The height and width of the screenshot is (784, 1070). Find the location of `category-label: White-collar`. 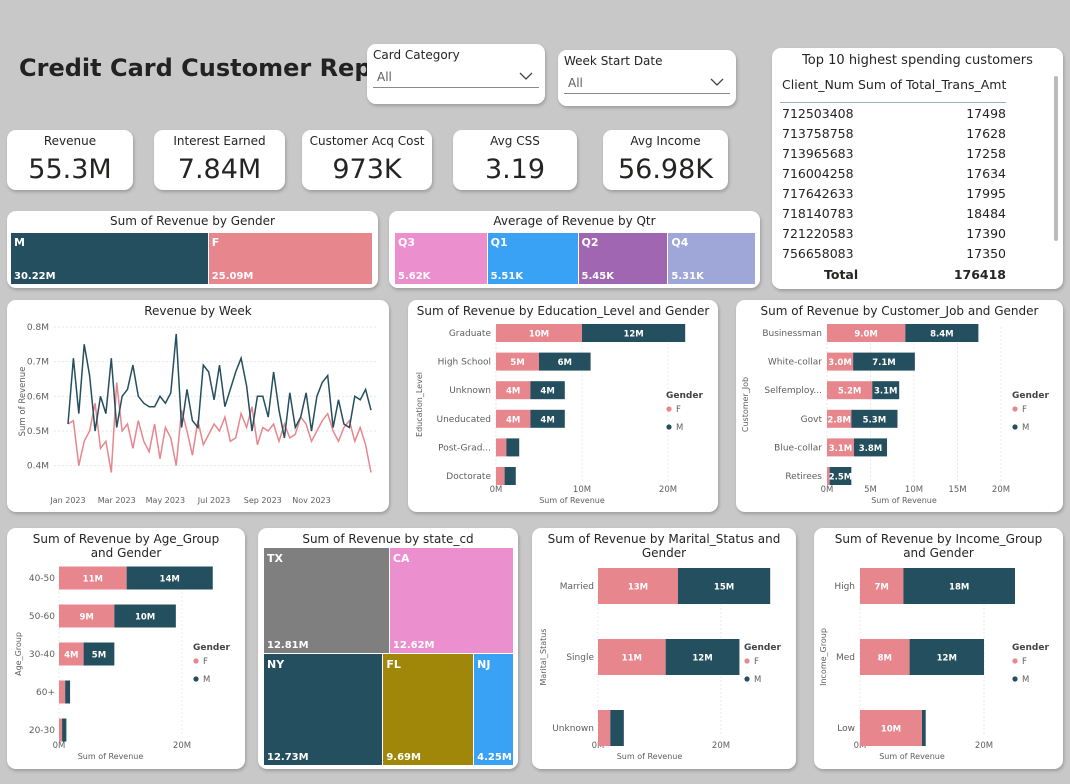

category-label: White-collar is located at coordinates (795, 363).